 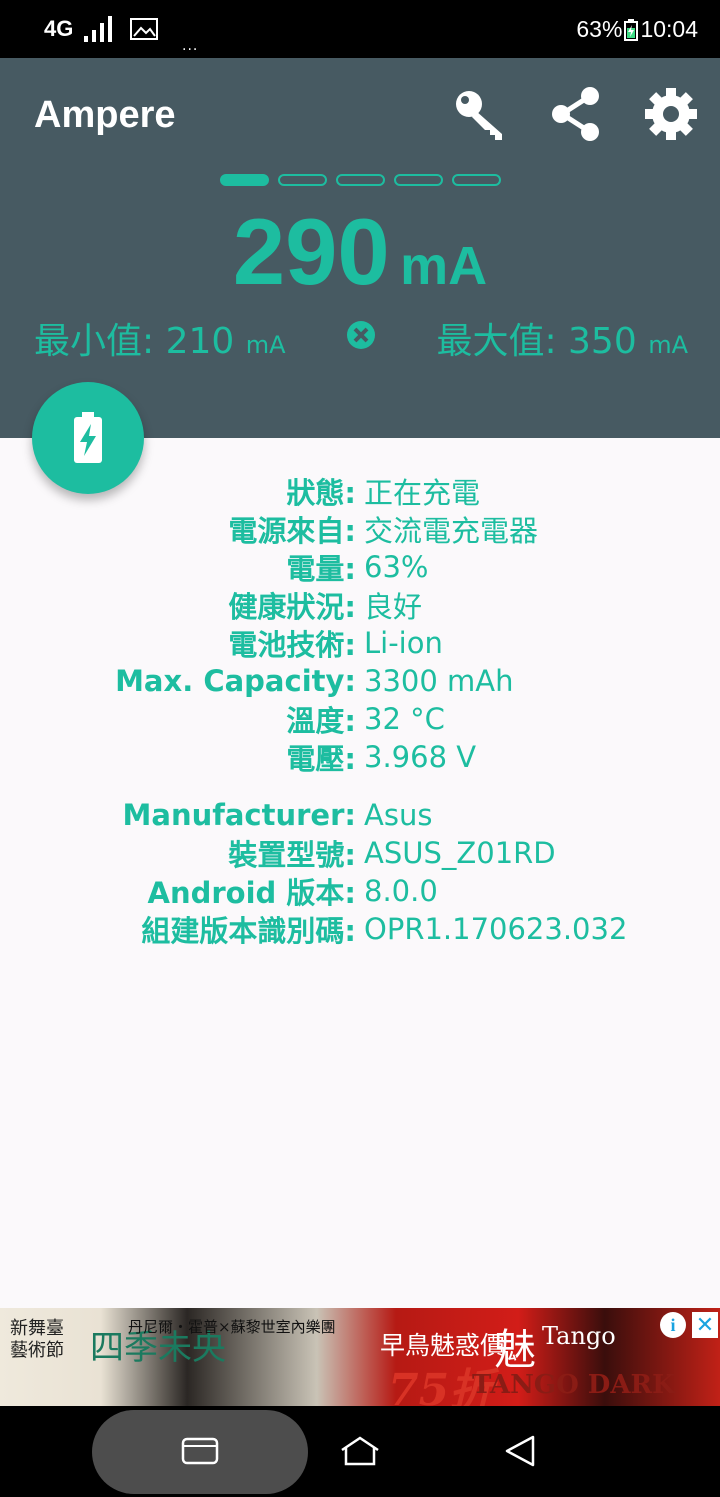 I want to click on app-title: Ampere, so click(x=105, y=115).